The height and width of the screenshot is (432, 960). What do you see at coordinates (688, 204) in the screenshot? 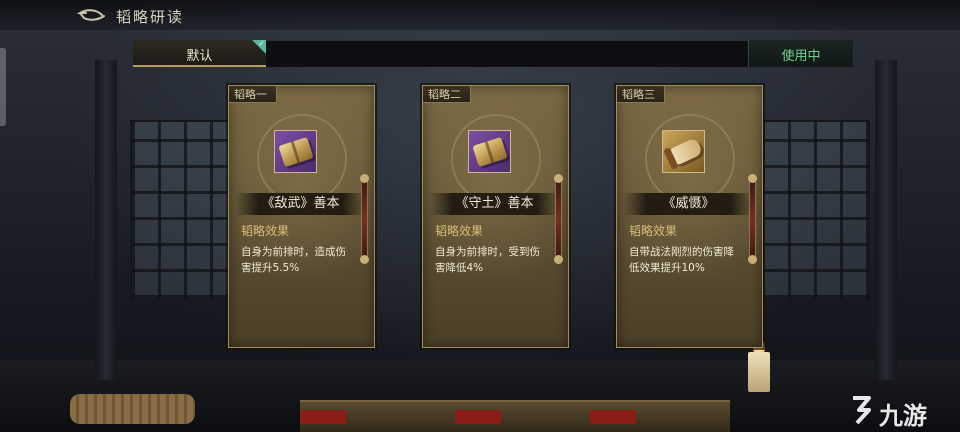
I see `card-name: 《威慑》` at bounding box center [688, 204].